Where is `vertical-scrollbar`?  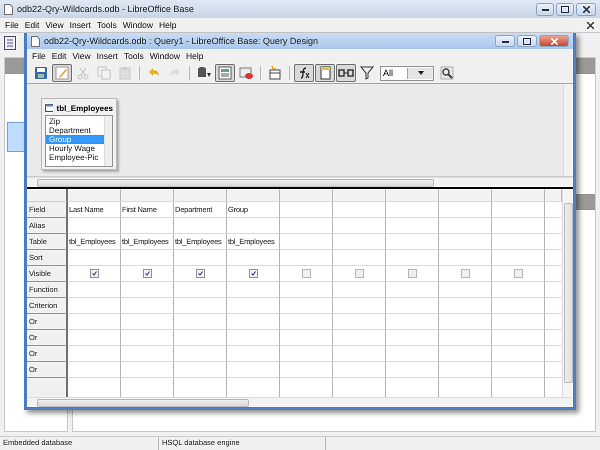
vertical-scrollbar is located at coordinates (568, 130).